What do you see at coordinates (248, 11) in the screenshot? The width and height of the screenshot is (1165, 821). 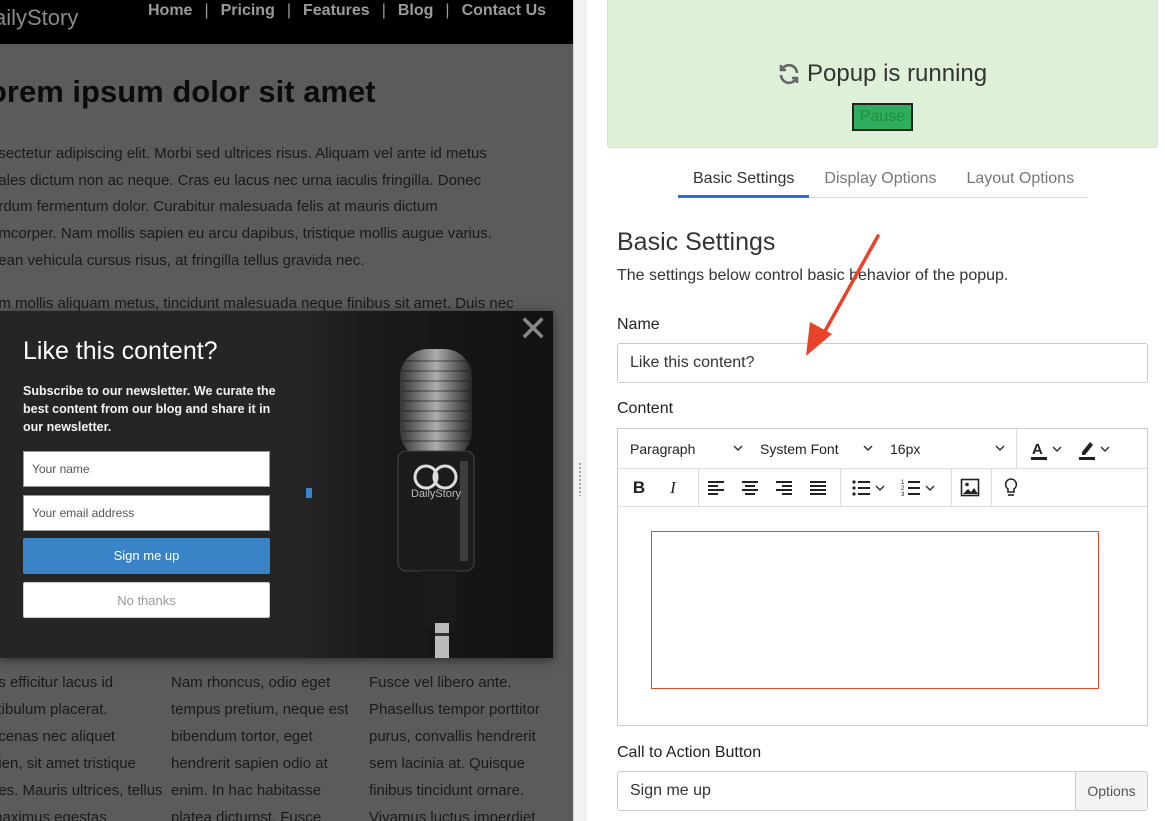 I see `nav-link-pricing: Pricing` at bounding box center [248, 11].